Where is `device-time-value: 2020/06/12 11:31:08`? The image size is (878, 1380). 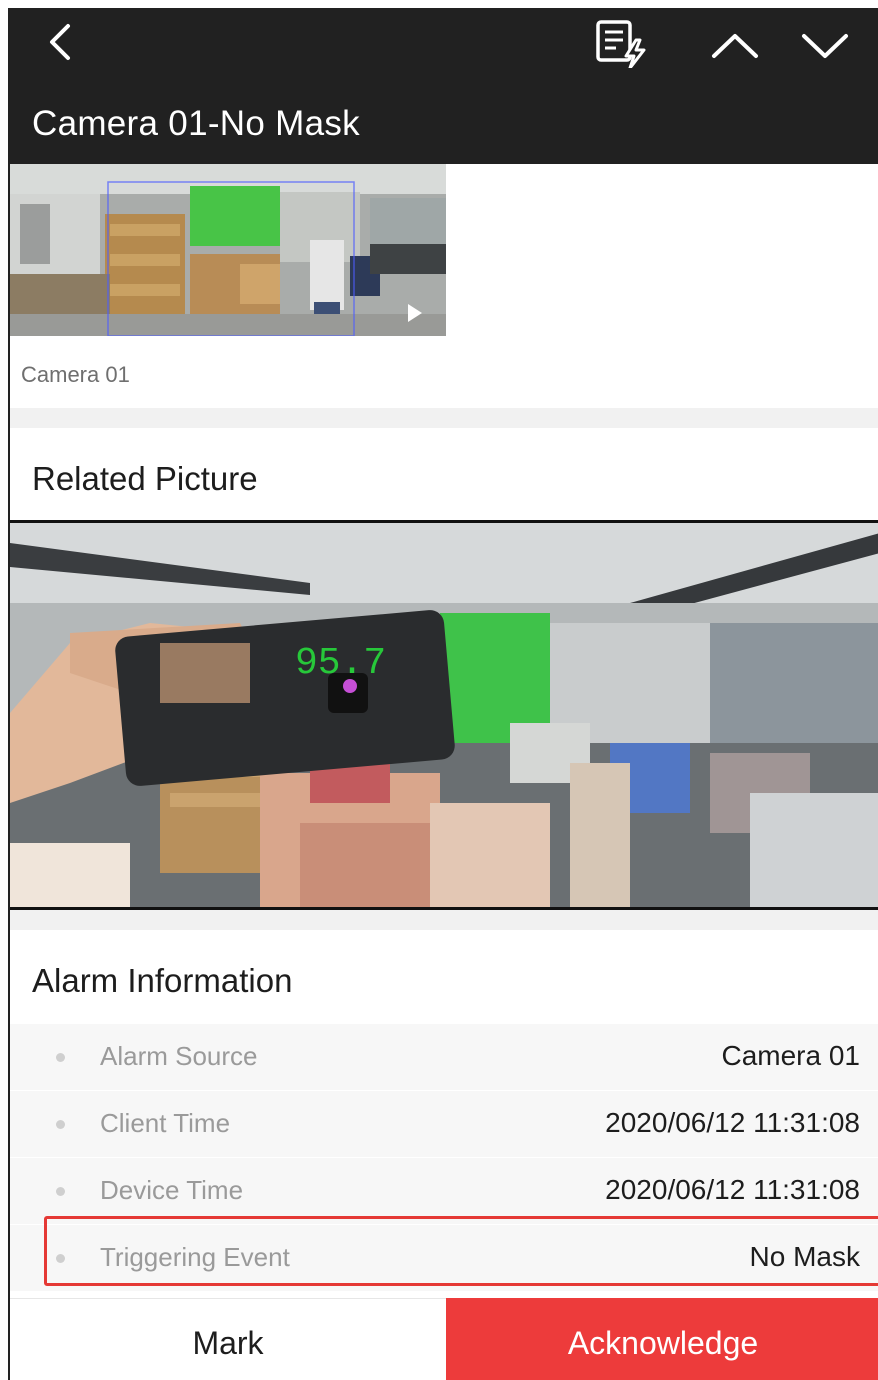
device-time-value: 2020/06/12 11:31:08 is located at coordinates (732, 1189).